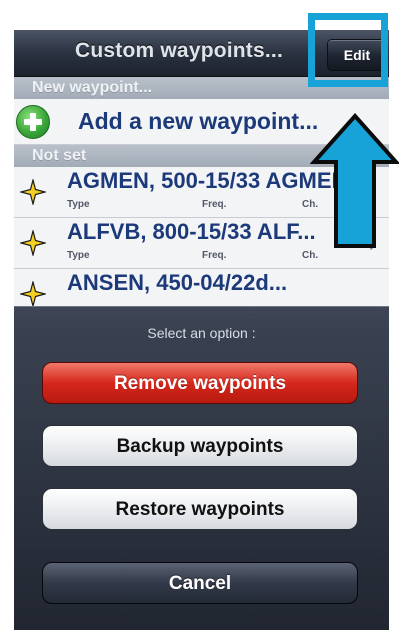  I want to click on backup-waypoints-button: Backup waypoints, so click(200, 446).